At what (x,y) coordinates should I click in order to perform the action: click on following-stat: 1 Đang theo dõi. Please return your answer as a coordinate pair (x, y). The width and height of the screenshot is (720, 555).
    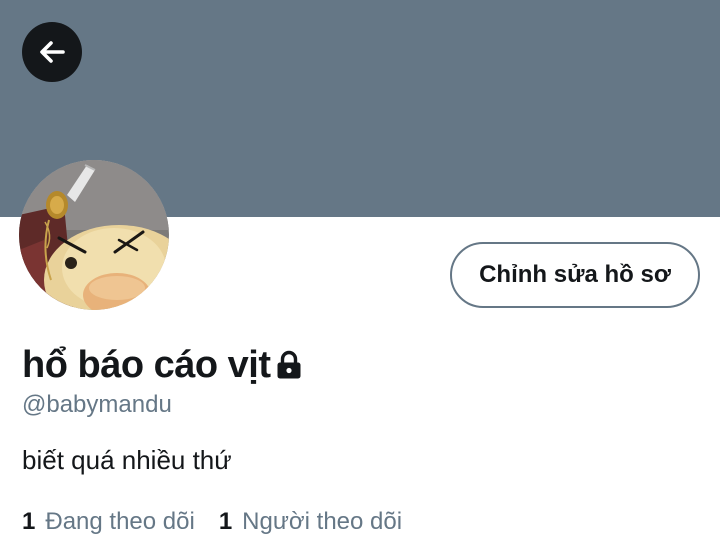
    Looking at the image, I should click on (108, 522).